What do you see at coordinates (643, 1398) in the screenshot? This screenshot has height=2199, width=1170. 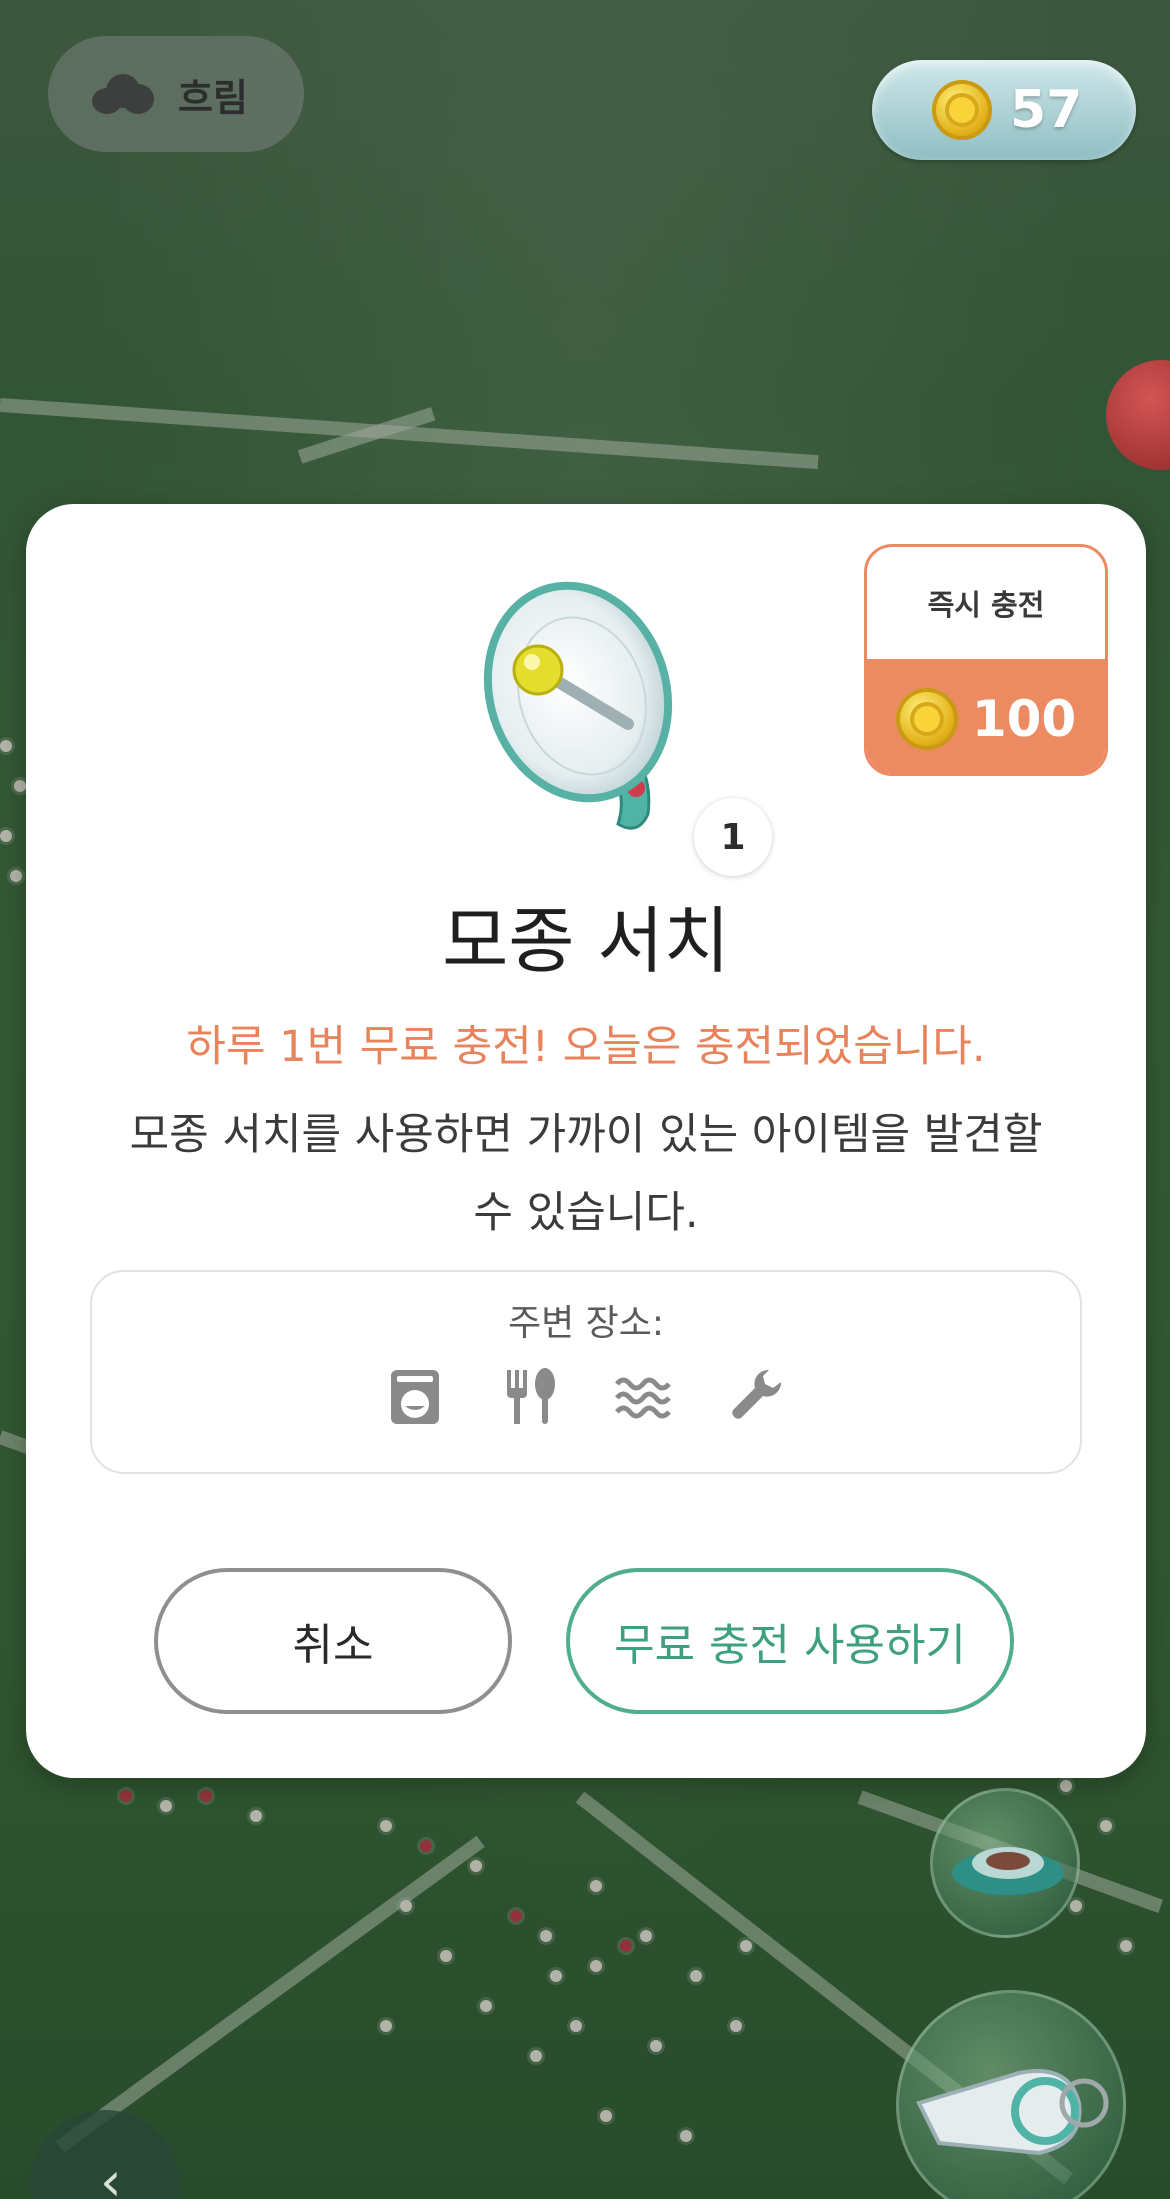 I see `water-icon` at bounding box center [643, 1398].